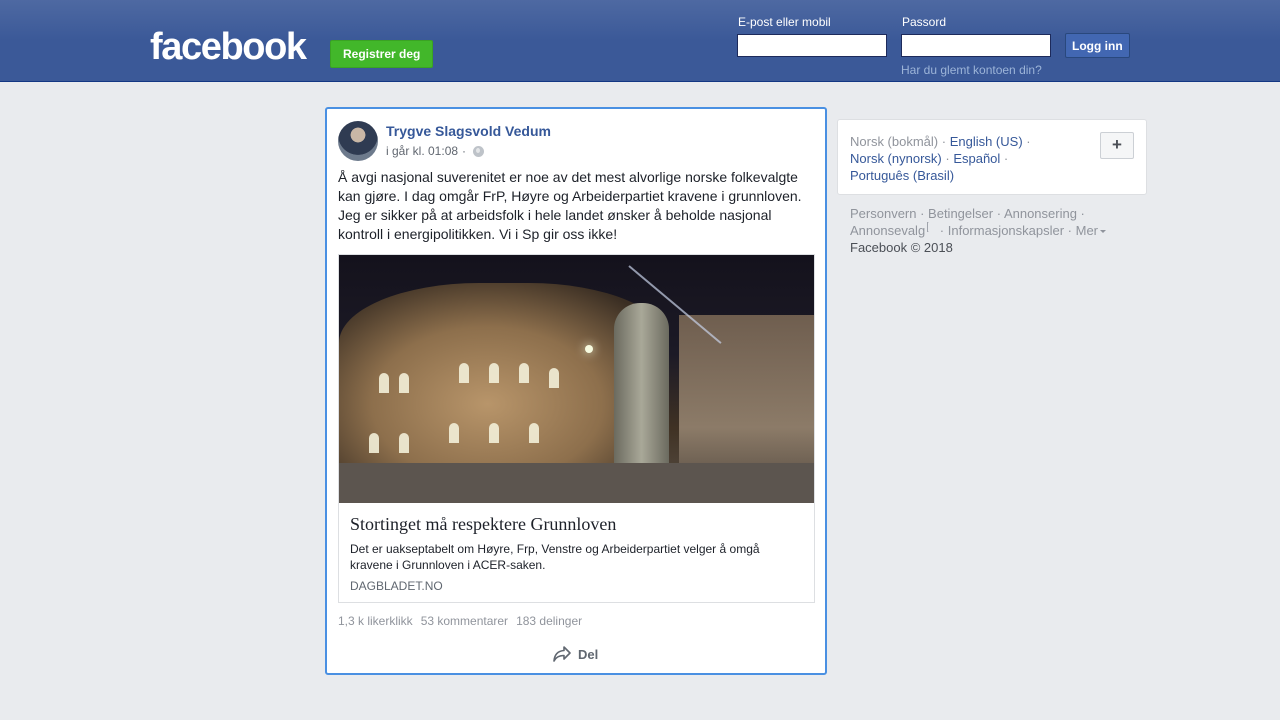  What do you see at coordinates (901, 247) in the screenshot?
I see `copyright: Facebook © 2018` at bounding box center [901, 247].